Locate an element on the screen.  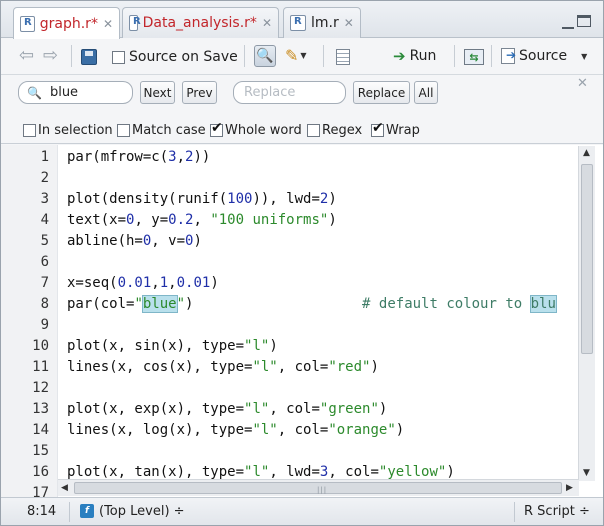
tab-label: Data_analysis.r* is located at coordinates (199, 23).